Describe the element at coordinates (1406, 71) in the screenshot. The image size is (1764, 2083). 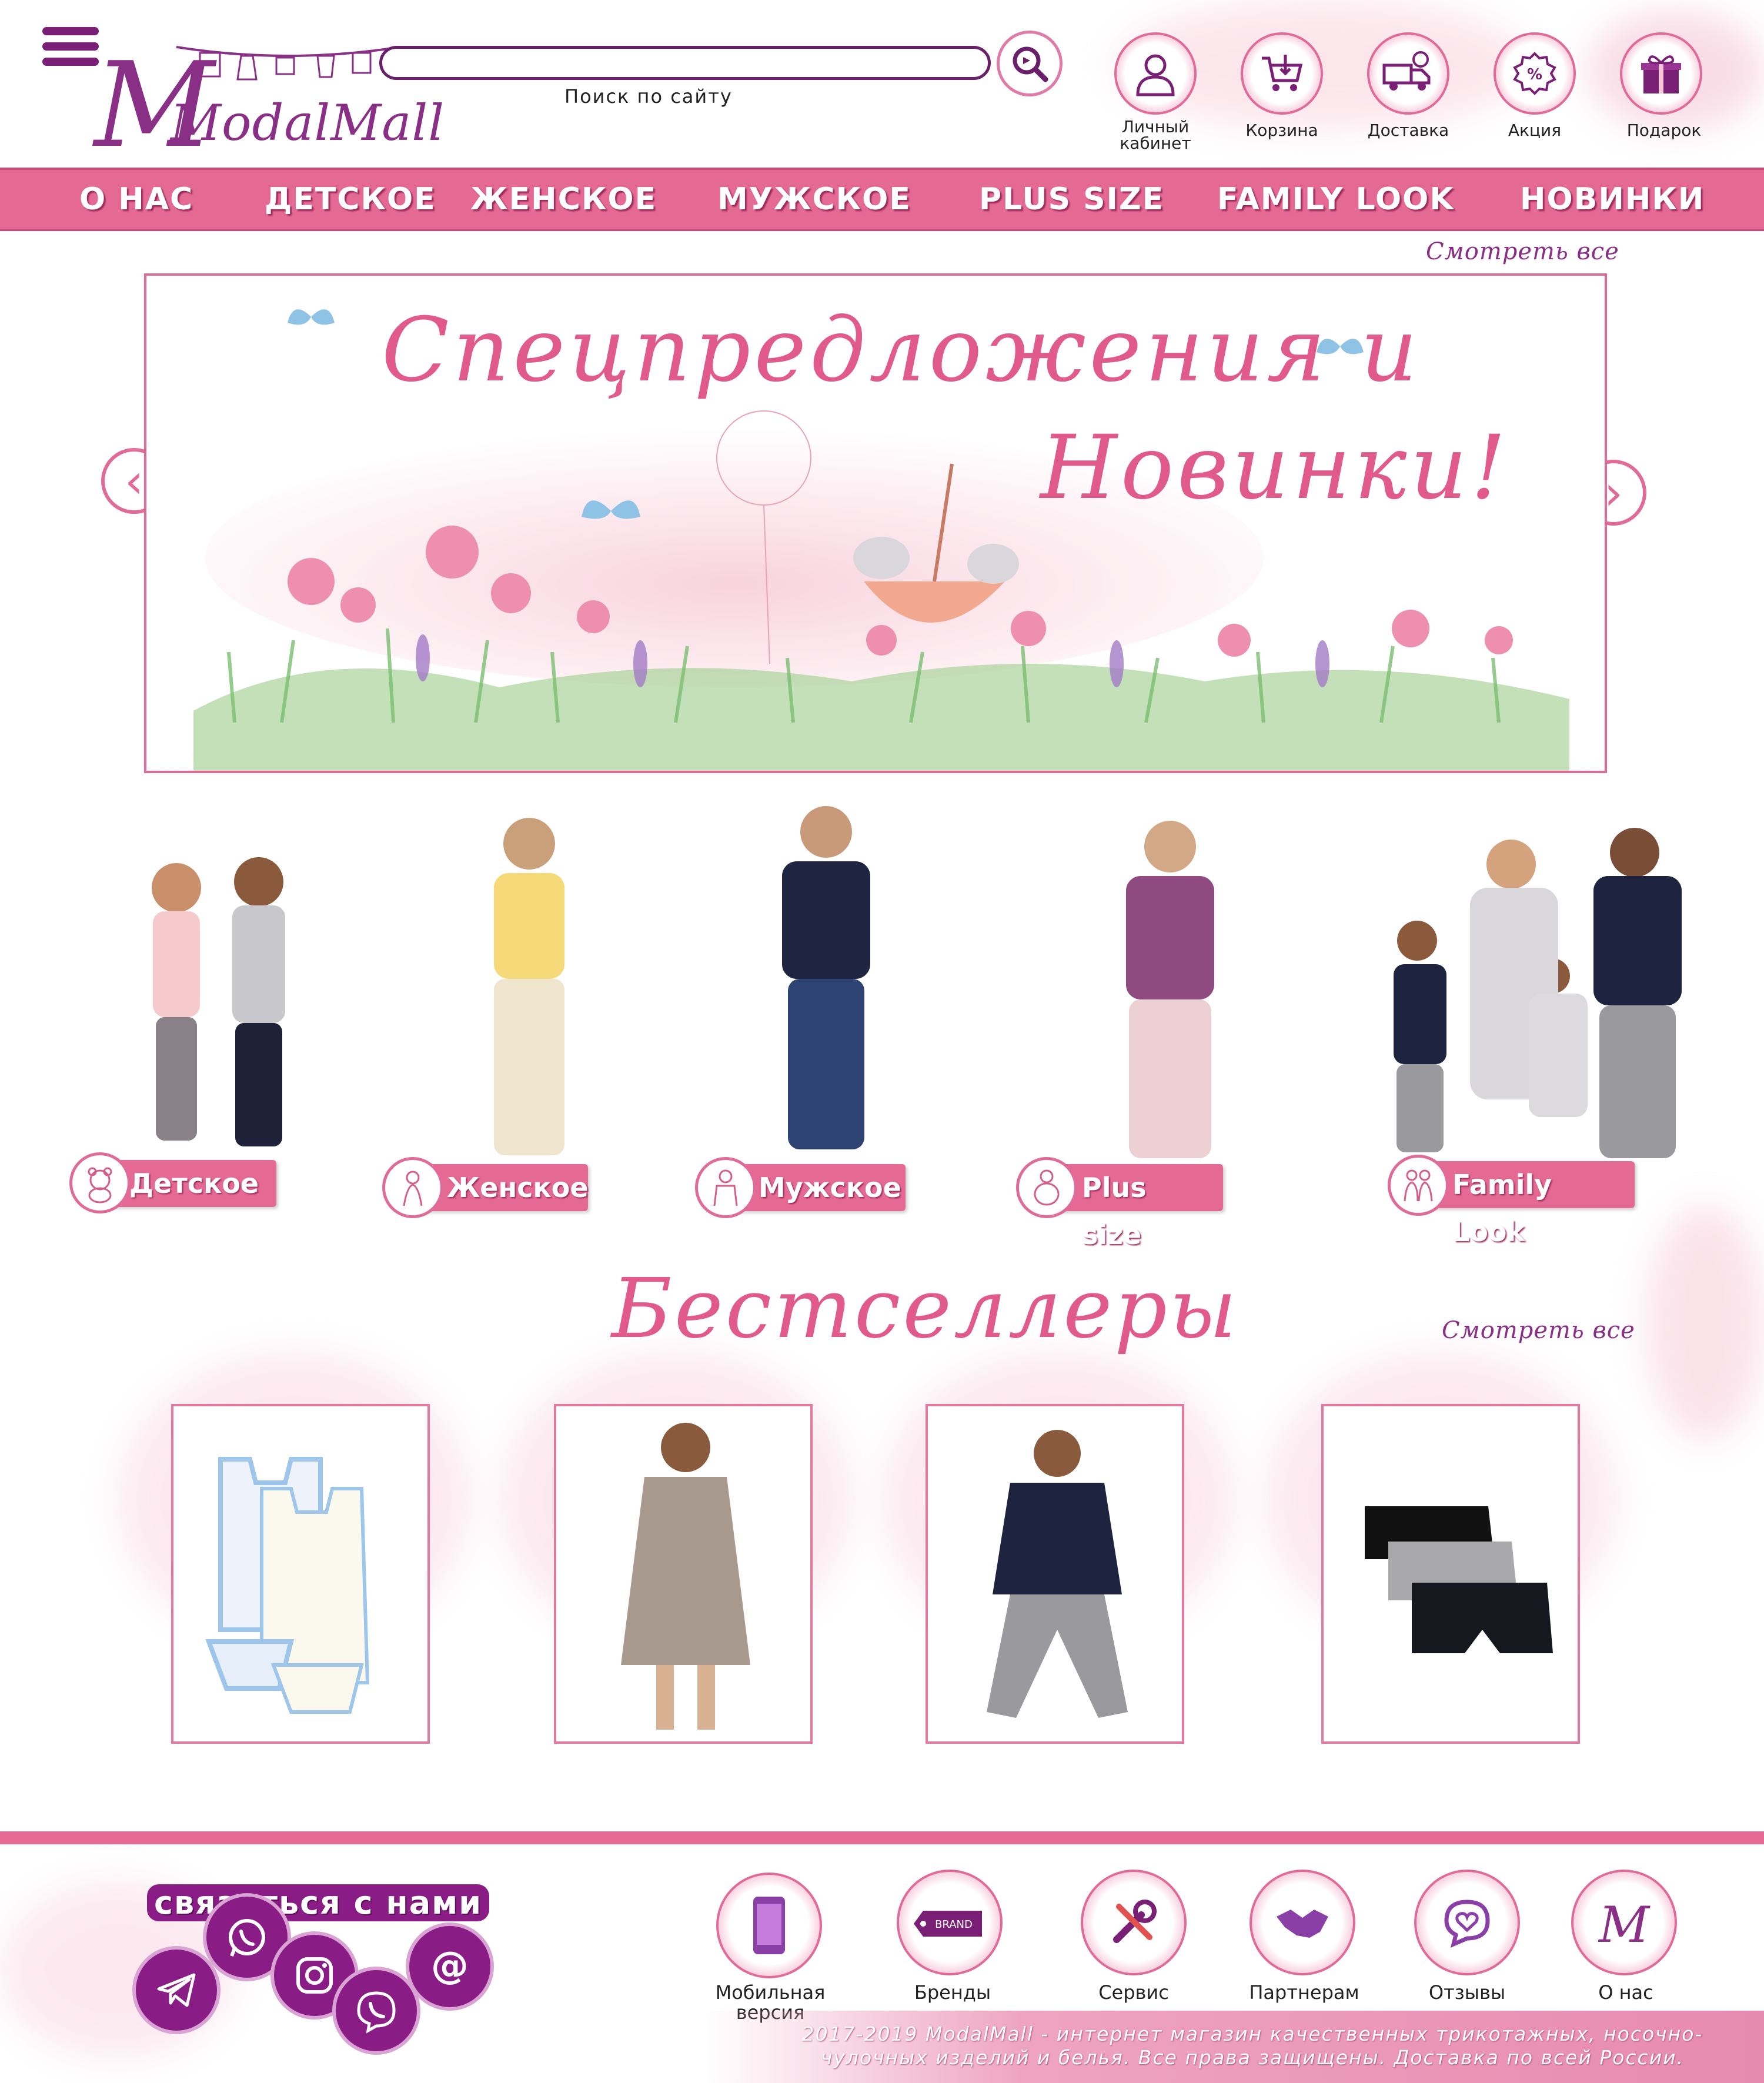
I see `truck-icon` at that location.